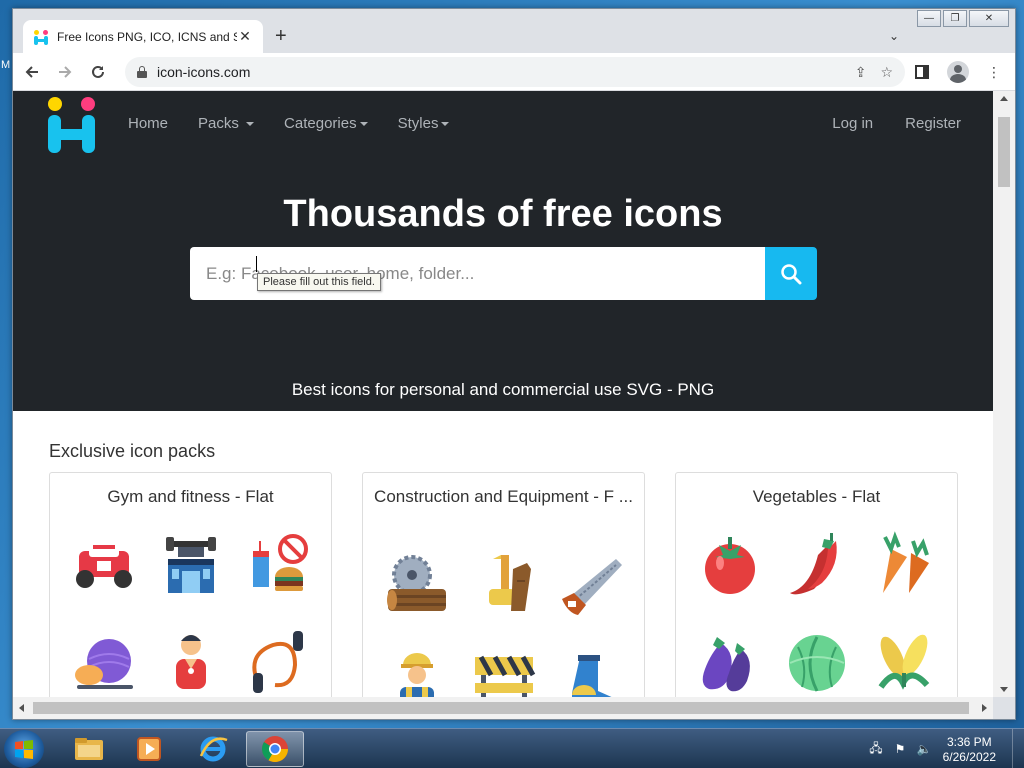  What do you see at coordinates (281, 36) in the screenshot?
I see `new-tab-button: +` at bounding box center [281, 36].